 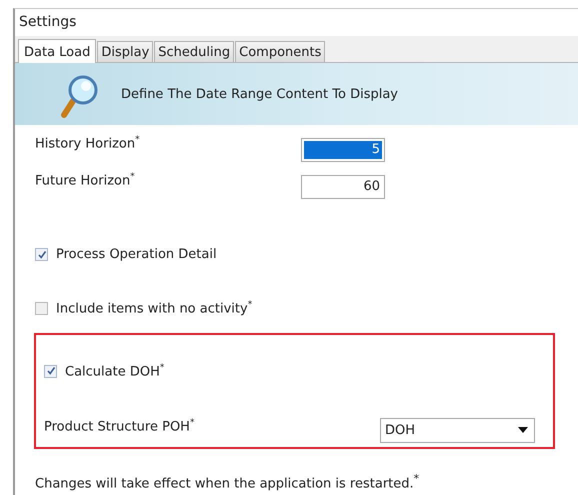 What do you see at coordinates (457, 430) in the screenshot?
I see `dropdown: DOH` at bounding box center [457, 430].